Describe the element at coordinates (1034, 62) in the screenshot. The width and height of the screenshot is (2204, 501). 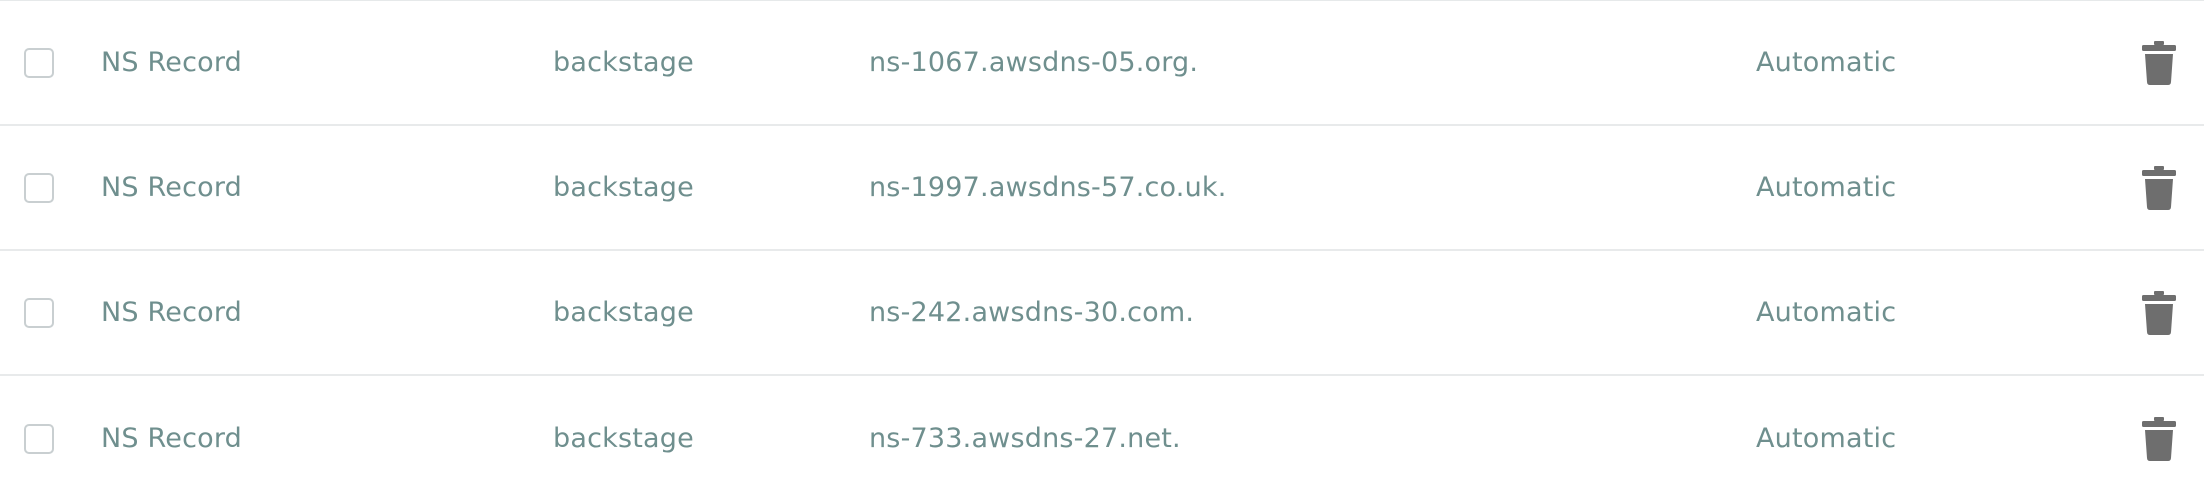
I see `record-value-cell: ns-1067.awsdns-05.org.` at that location.